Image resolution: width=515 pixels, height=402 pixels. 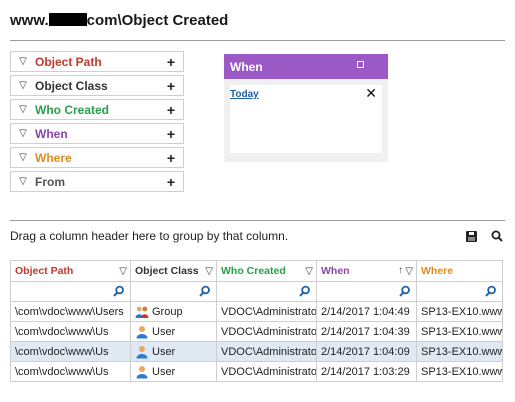 What do you see at coordinates (267, 291) in the screenshot?
I see `filter-cell-who-created` at bounding box center [267, 291].